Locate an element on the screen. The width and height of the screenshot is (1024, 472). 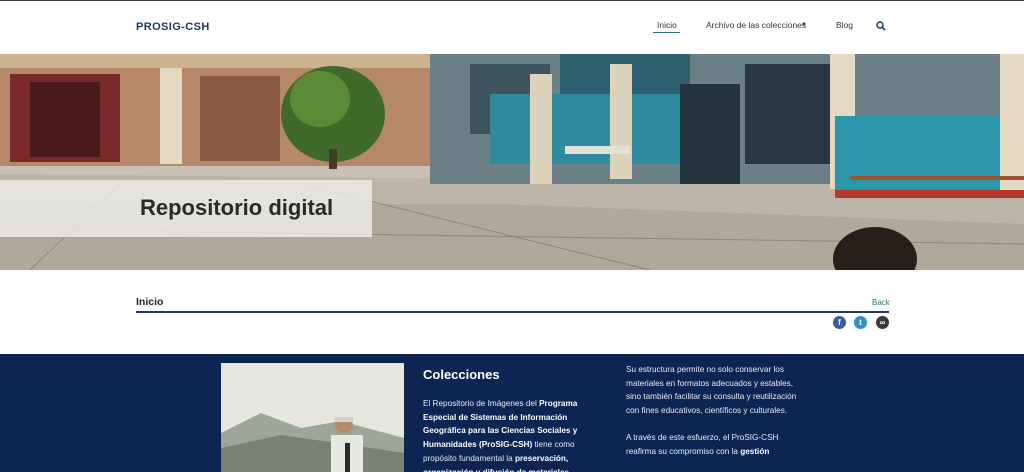
breadcrumb: Inicio is located at coordinates (149, 302).